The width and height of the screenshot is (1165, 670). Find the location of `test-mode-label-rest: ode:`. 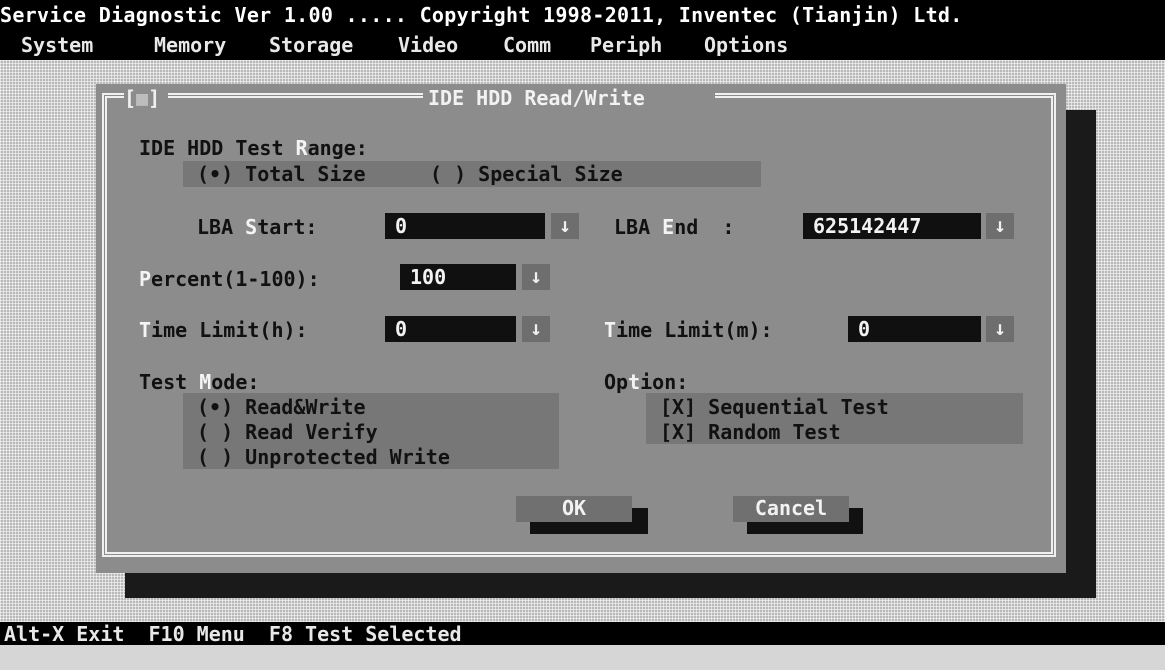

test-mode-label-rest: ode: is located at coordinates (235, 382).